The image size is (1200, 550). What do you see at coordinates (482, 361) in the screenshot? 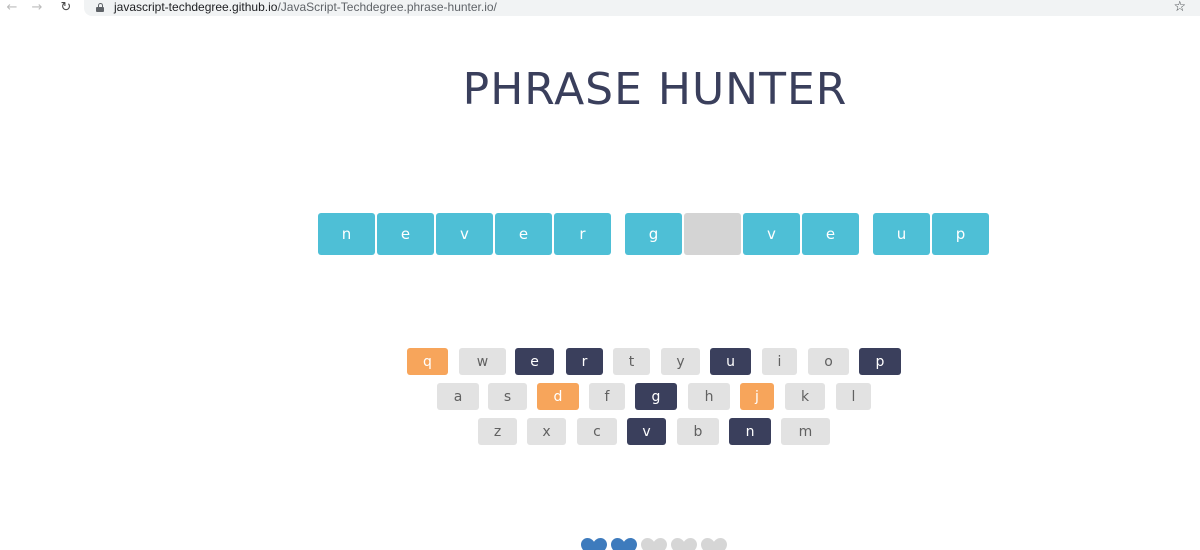
I see `key-w: w` at bounding box center [482, 361].